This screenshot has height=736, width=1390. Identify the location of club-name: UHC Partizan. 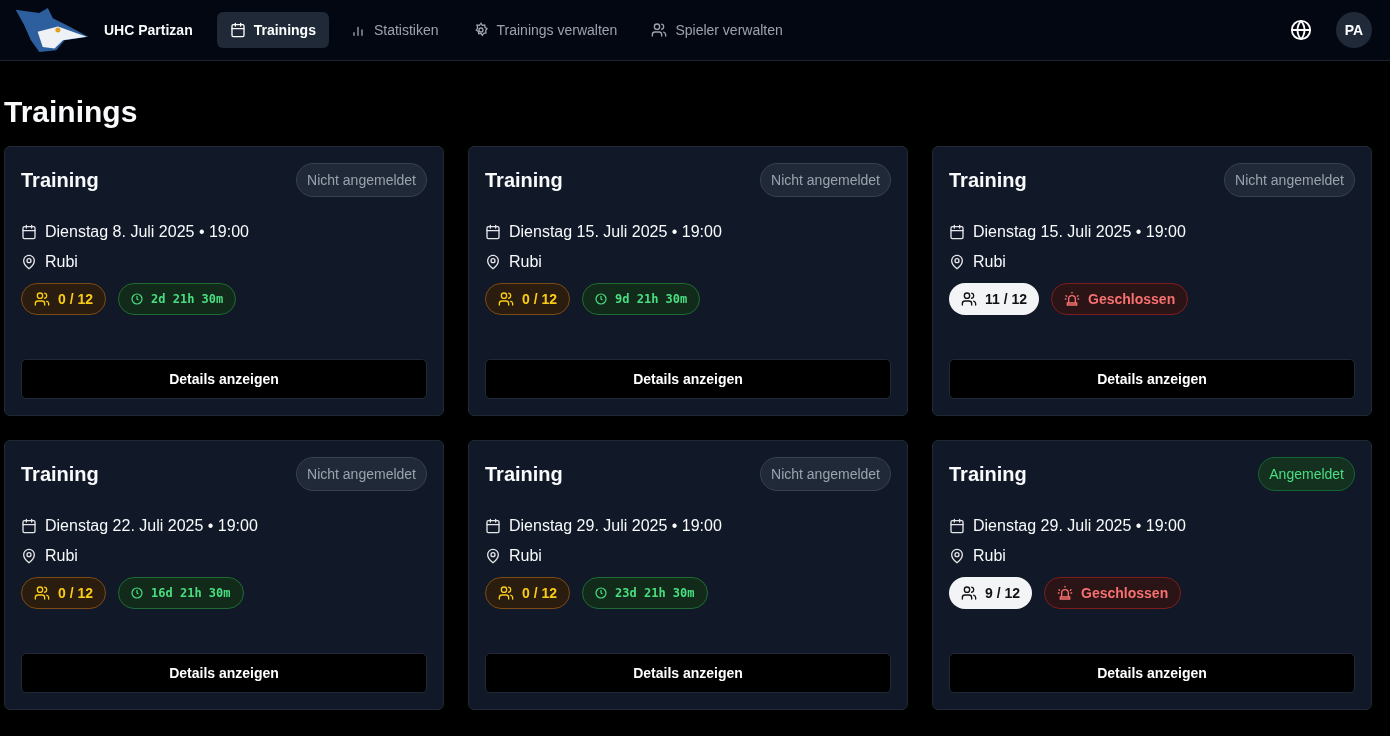
(148, 30).